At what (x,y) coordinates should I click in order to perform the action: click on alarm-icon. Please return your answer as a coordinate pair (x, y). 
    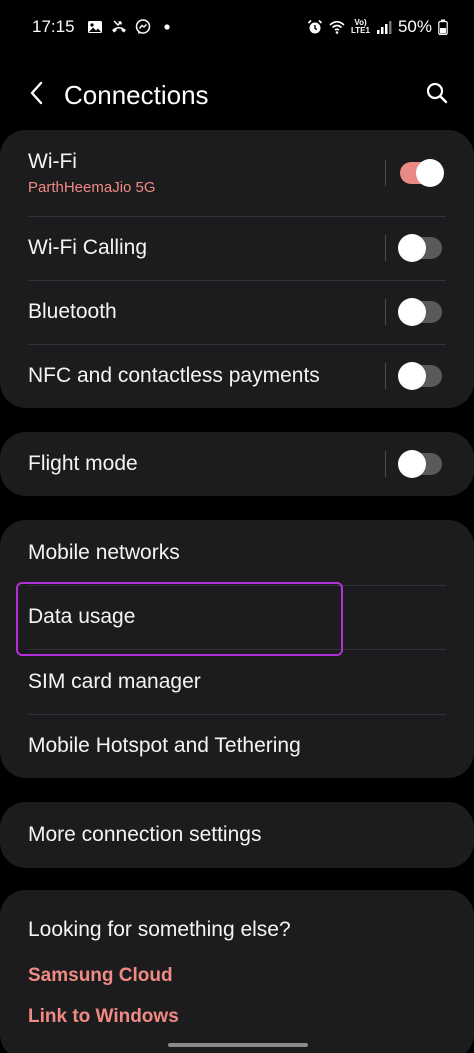
    Looking at the image, I should click on (315, 27).